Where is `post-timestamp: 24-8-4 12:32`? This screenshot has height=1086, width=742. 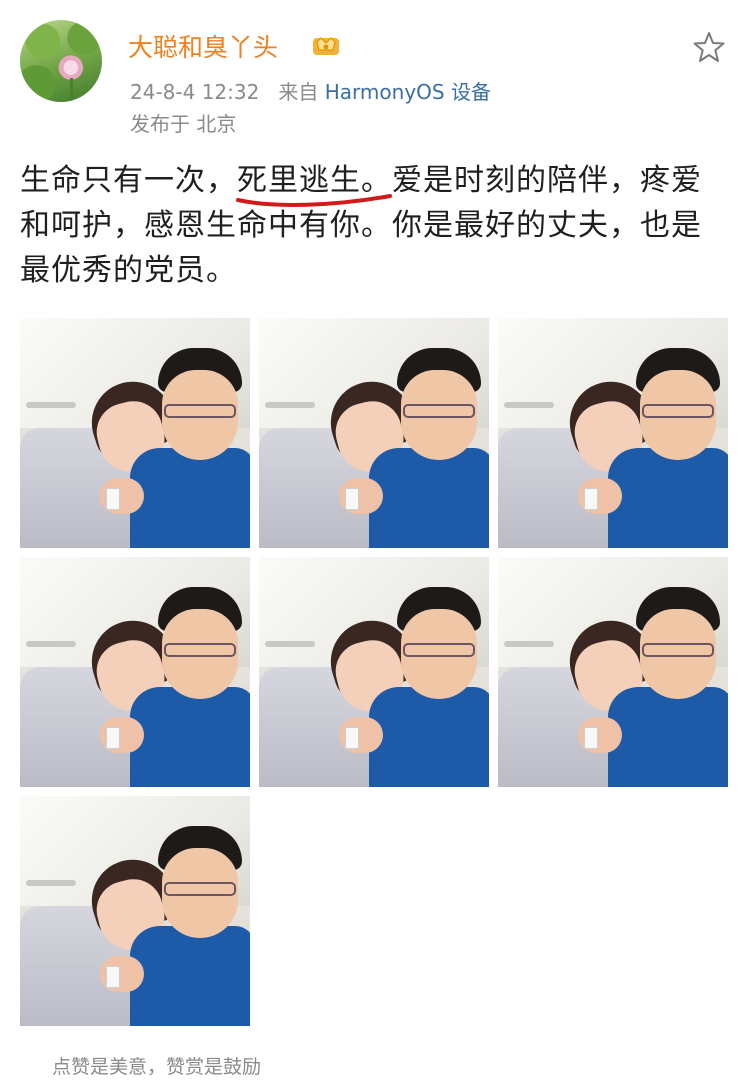 post-timestamp: 24-8-4 12:32 is located at coordinates (195, 92).